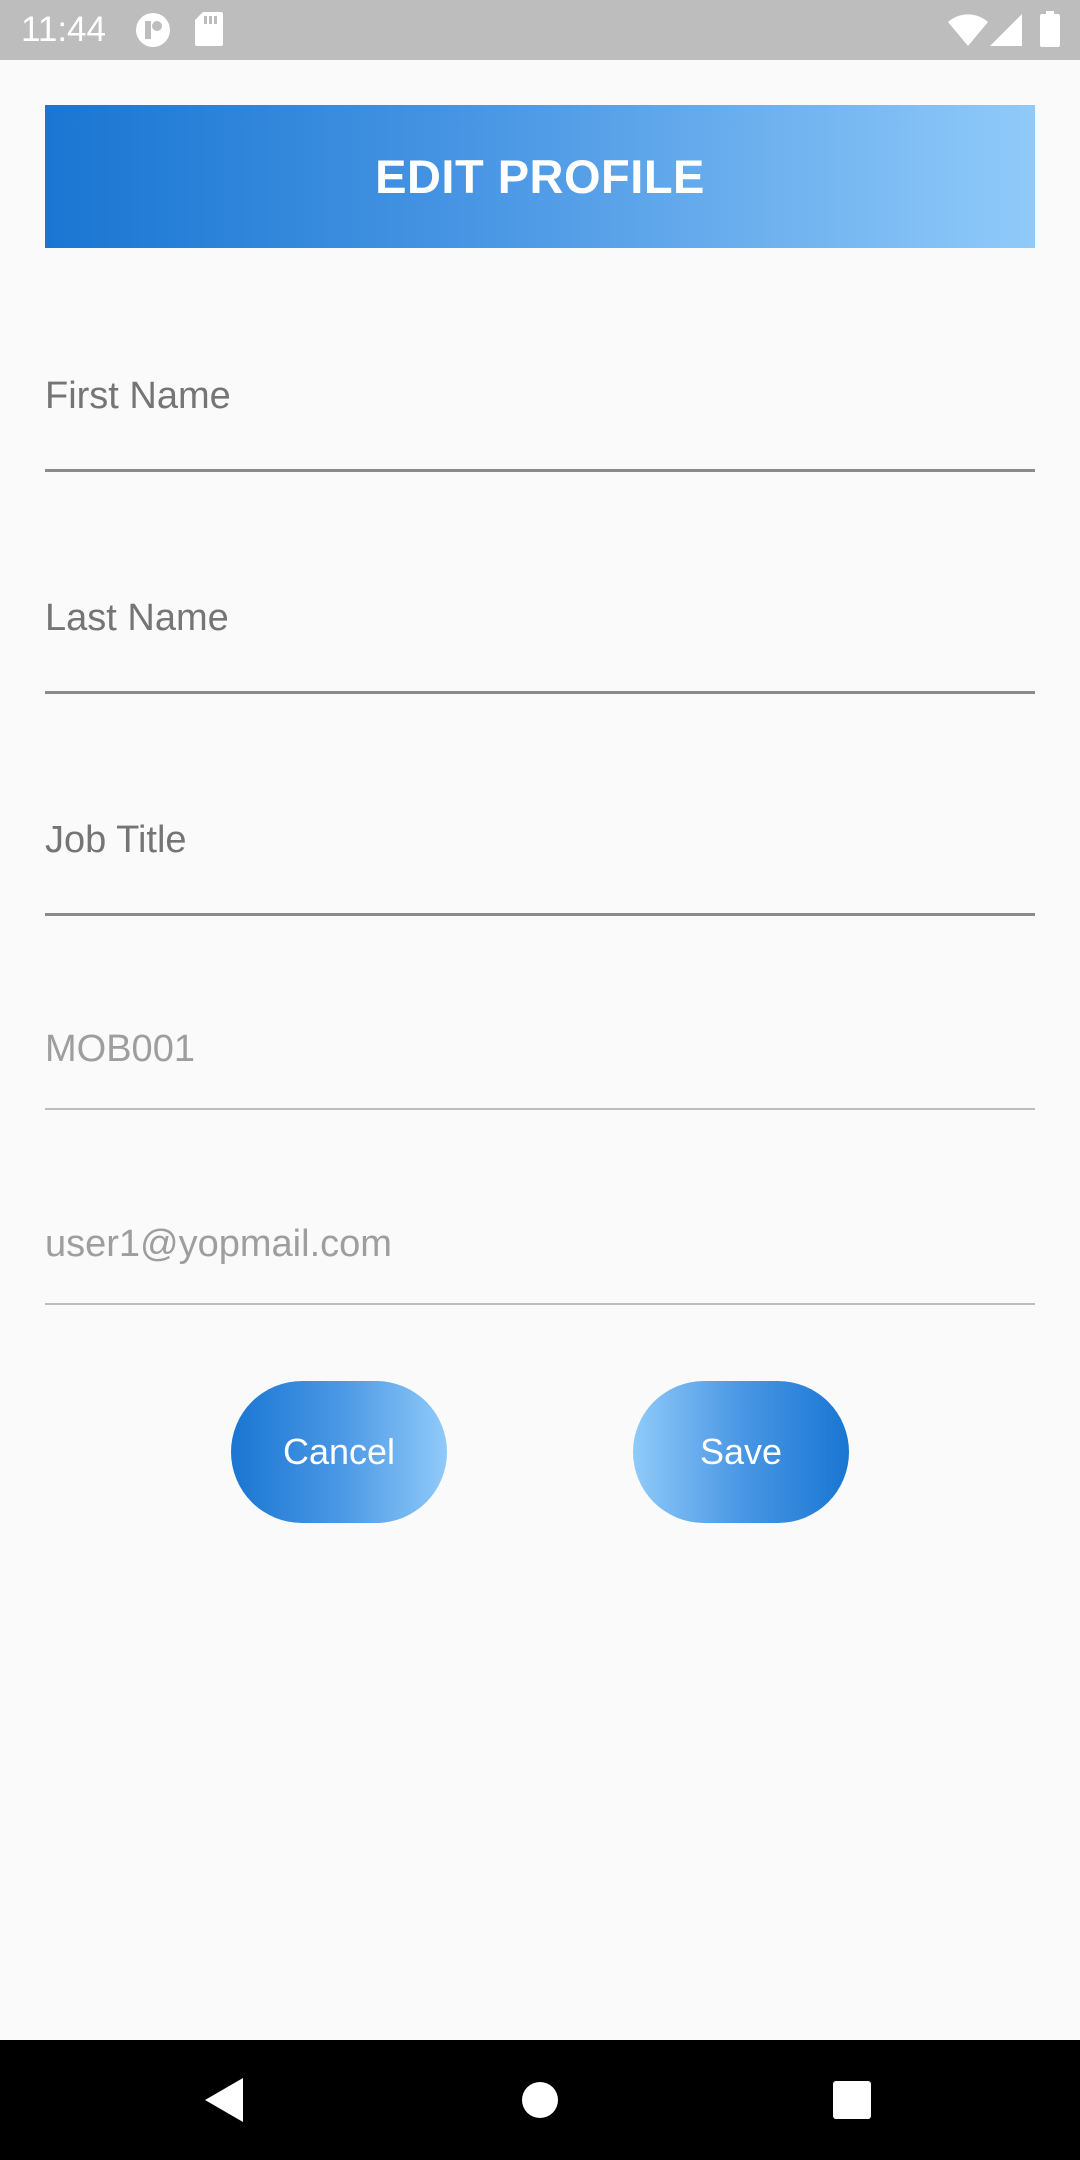 The width and height of the screenshot is (1080, 2160). What do you see at coordinates (1006, 32) in the screenshot?
I see `cellular-signal-icon` at bounding box center [1006, 32].